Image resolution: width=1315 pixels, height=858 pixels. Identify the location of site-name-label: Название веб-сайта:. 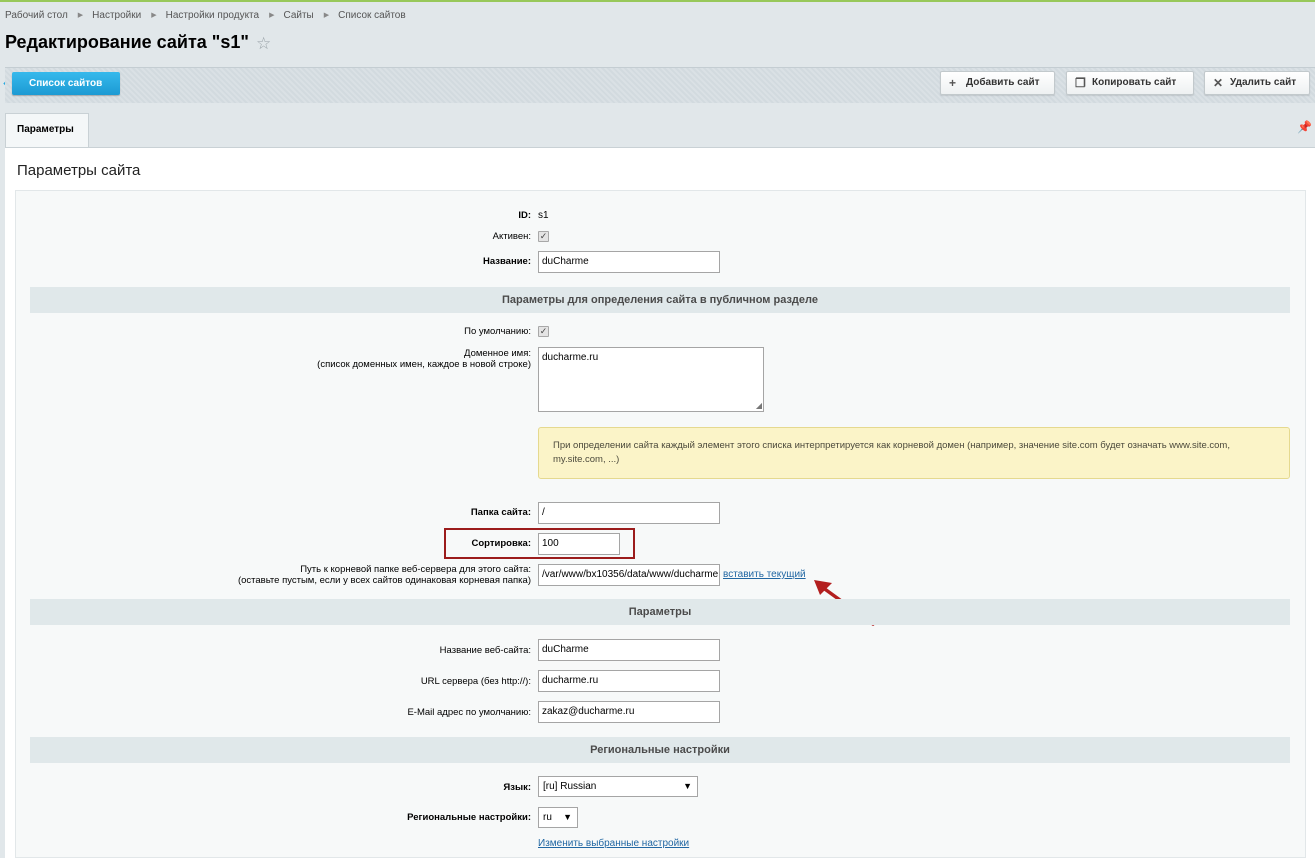
(485, 650).